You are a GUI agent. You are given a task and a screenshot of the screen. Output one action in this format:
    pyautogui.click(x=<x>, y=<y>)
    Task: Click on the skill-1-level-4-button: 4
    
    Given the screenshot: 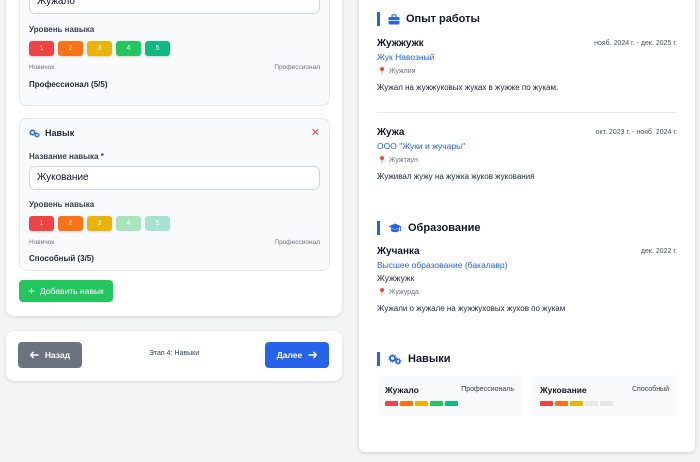 What is the action you would take?
    pyautogui.click(x=128, y=48)
    